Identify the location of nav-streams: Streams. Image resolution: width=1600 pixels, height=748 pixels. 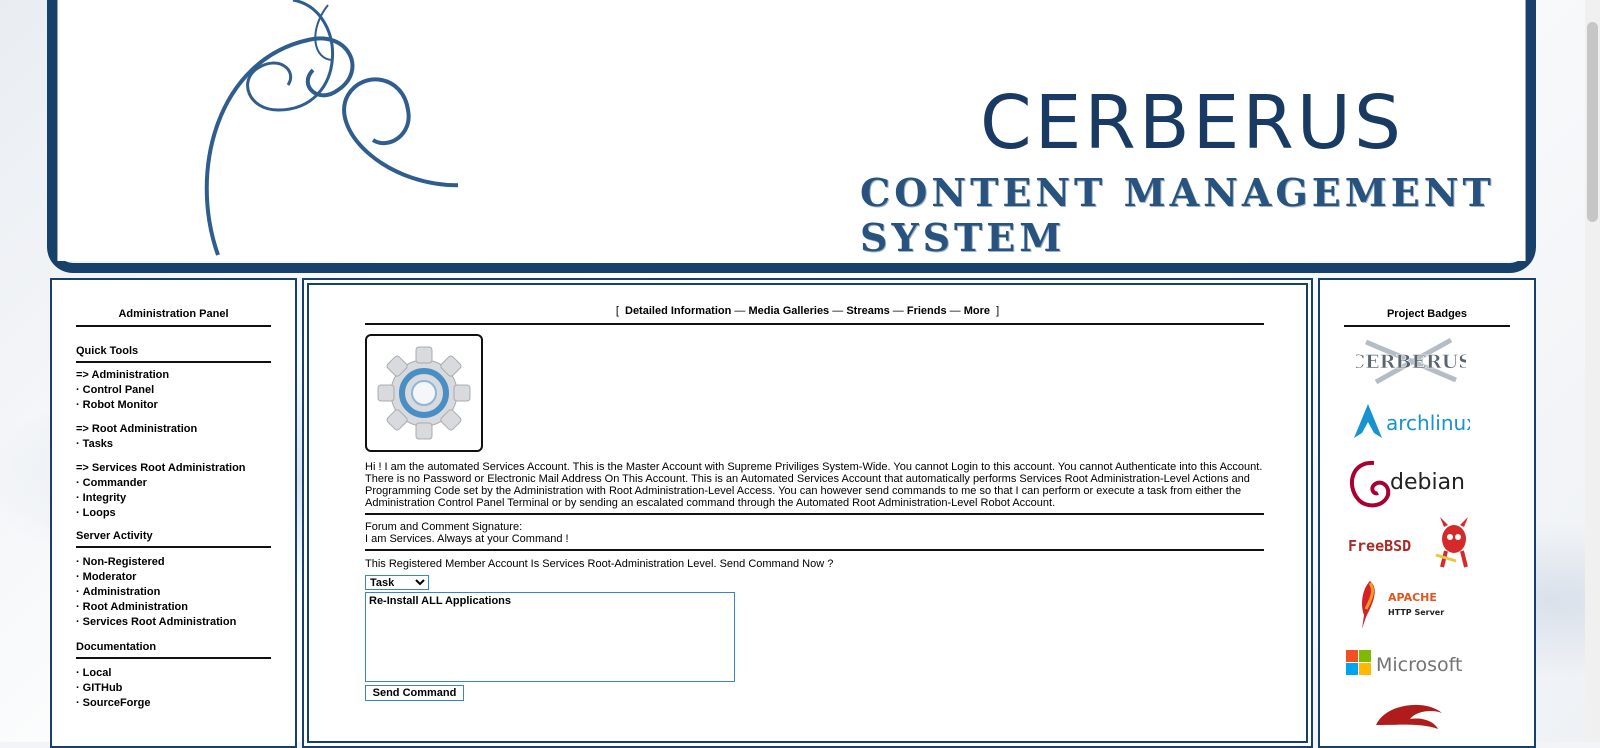
(867, 311).